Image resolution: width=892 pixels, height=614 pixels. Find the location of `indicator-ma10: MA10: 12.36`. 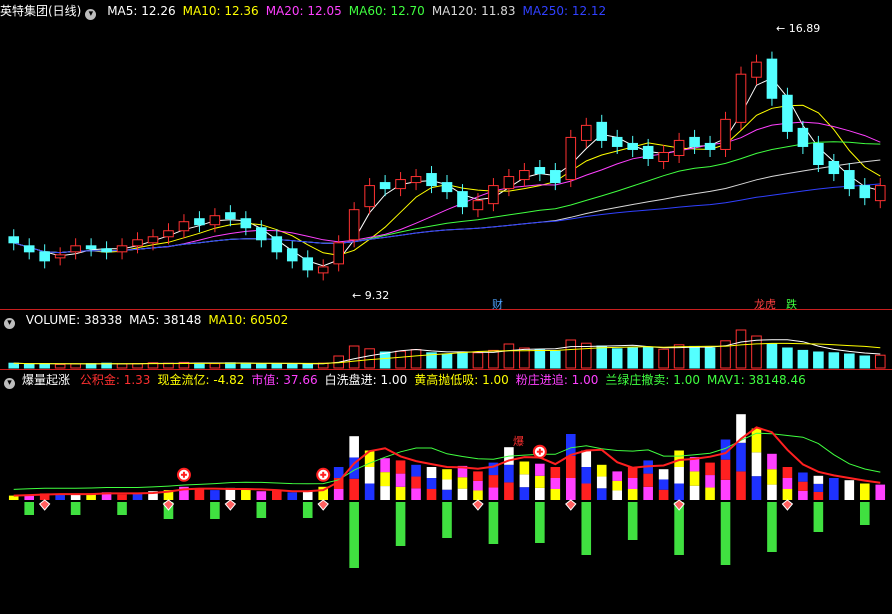

indicator-ma10: MA10: 12.36 is located at coordinates (220, 11).